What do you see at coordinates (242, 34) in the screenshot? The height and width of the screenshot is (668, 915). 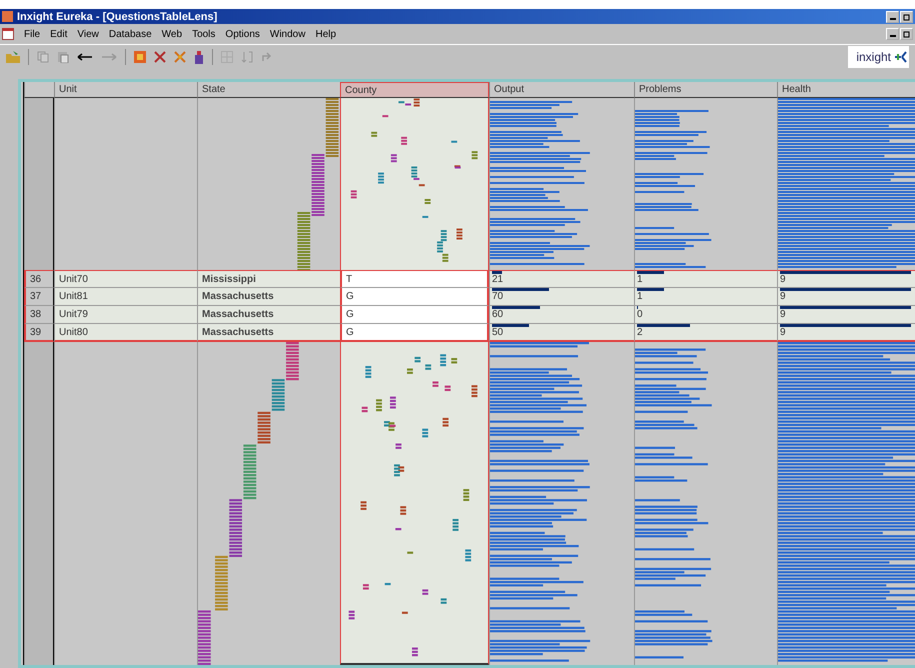 I see `menu-item: Options` at bounding box center [242, 34].